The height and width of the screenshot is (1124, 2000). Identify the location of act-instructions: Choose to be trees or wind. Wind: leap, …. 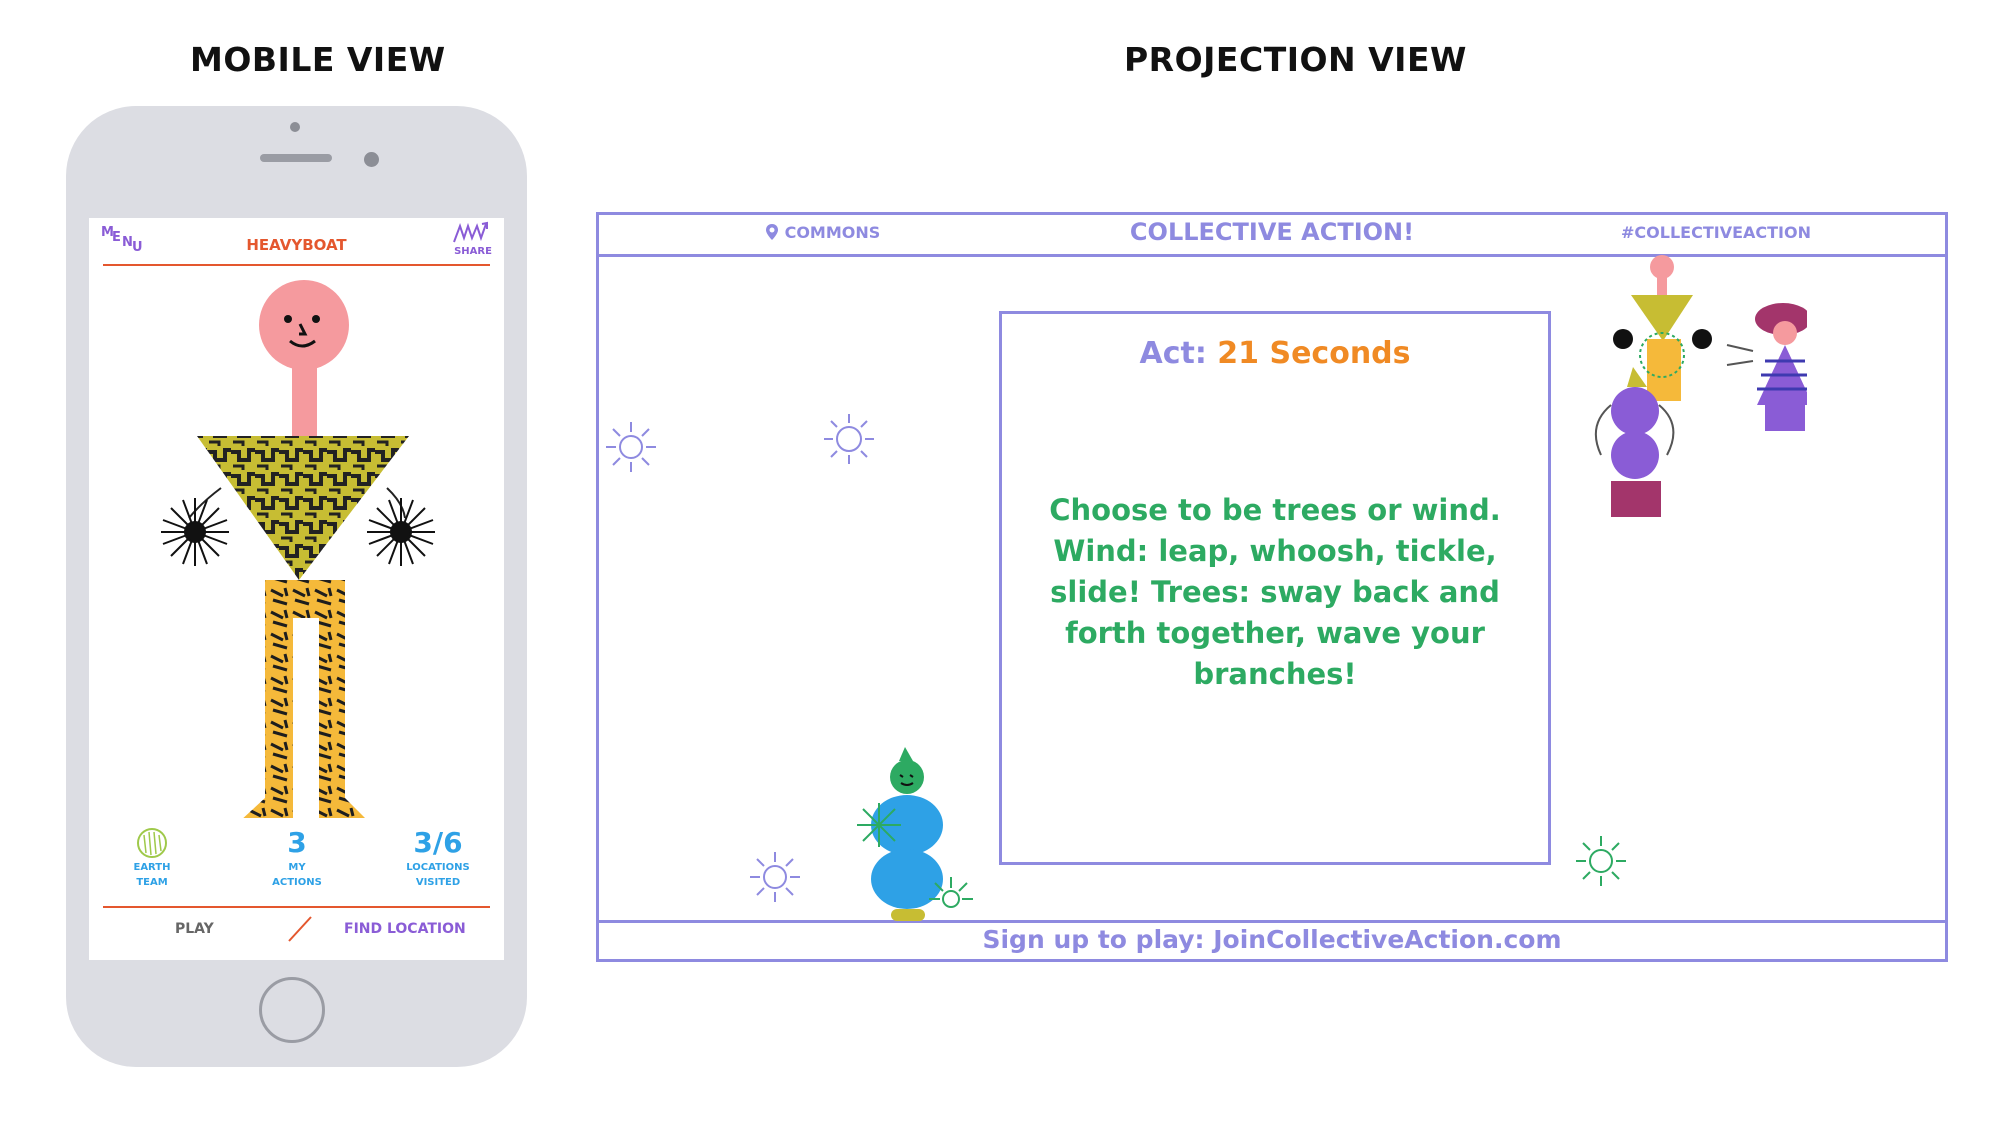
(1275, 592).